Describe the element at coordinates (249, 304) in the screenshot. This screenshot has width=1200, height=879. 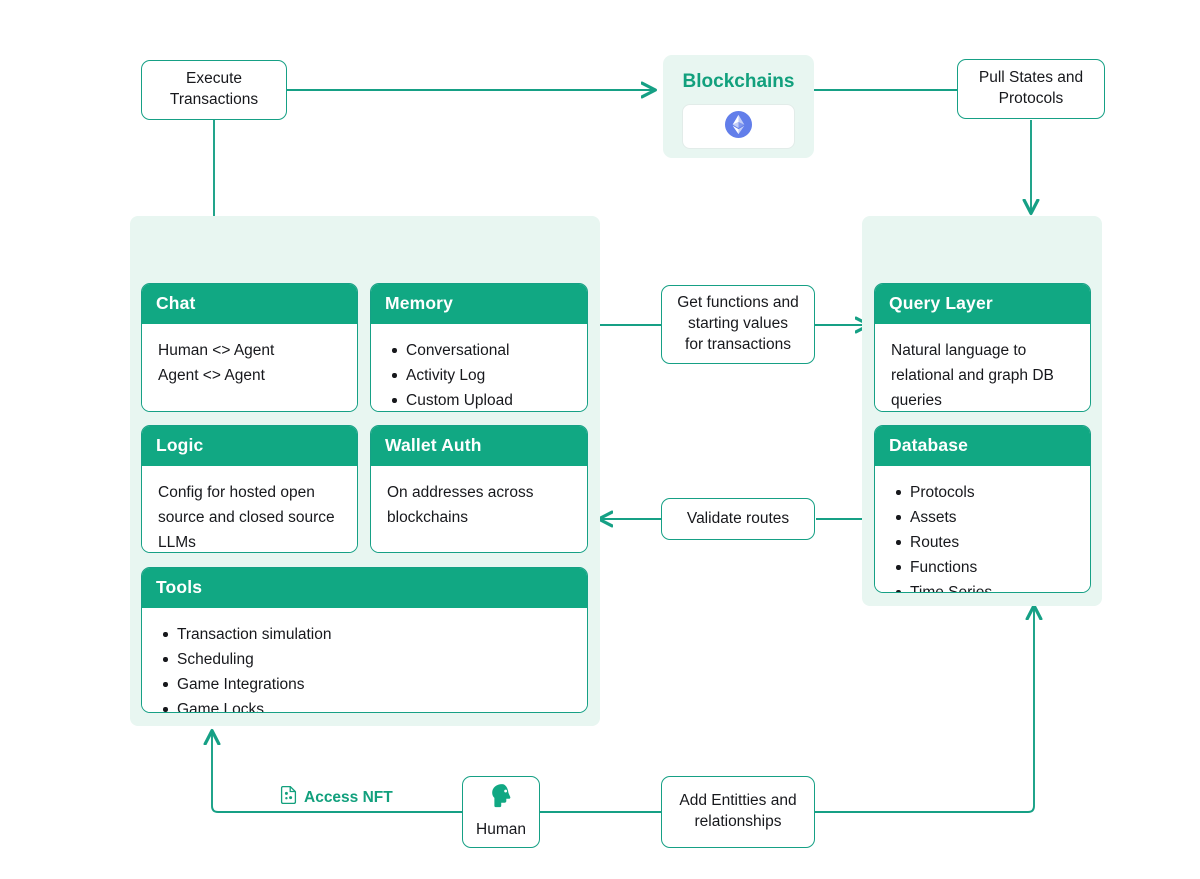
I see `card-chat-title: Chat` at that location.